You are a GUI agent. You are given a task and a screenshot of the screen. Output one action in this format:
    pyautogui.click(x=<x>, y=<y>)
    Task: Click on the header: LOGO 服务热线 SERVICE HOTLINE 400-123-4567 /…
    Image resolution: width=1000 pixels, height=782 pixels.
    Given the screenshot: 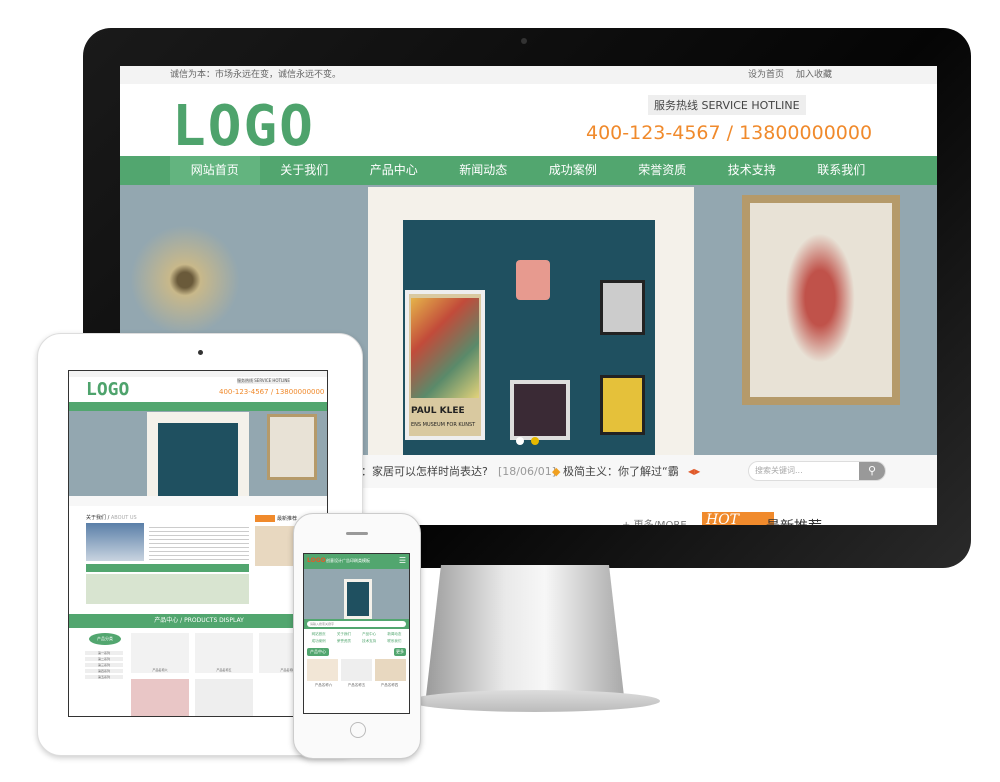 What is the action you would take?
    pyautogui.click(x=528, y=121)
    